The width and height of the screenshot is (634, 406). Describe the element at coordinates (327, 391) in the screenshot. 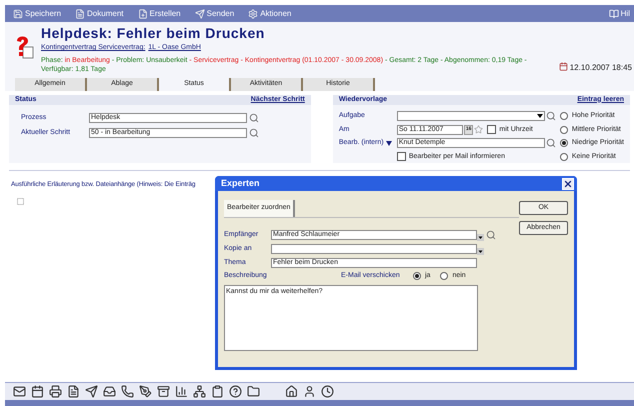

I see `clock-icon` at that location.